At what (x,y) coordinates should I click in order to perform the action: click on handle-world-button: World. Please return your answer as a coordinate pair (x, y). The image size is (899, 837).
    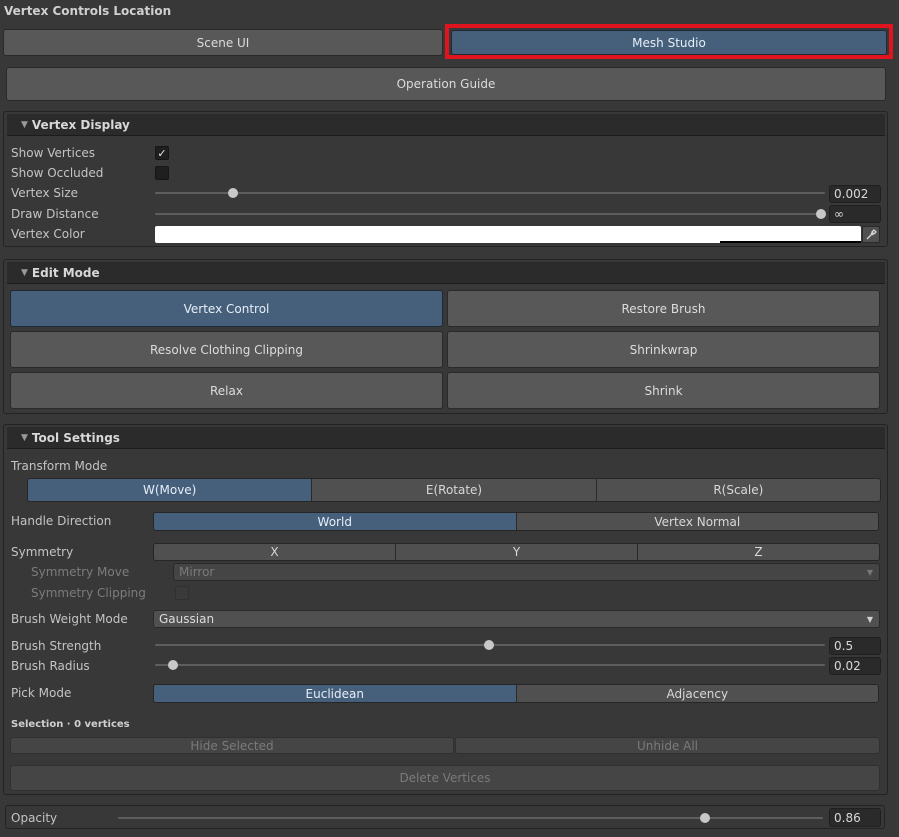
    Looking at the image, I should click on (335, 521).